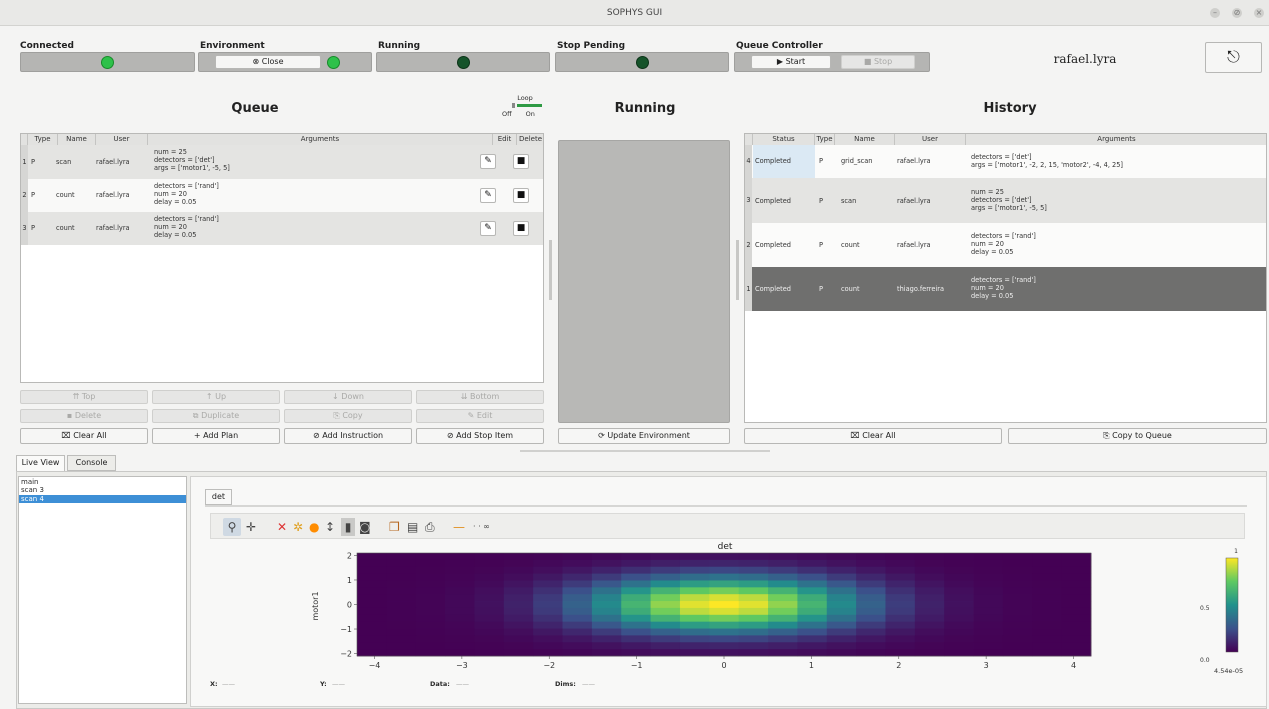  Describe the element at coordinates (298, 527) in the screenshot. I see `autoscale-icon: ✲` at that location.